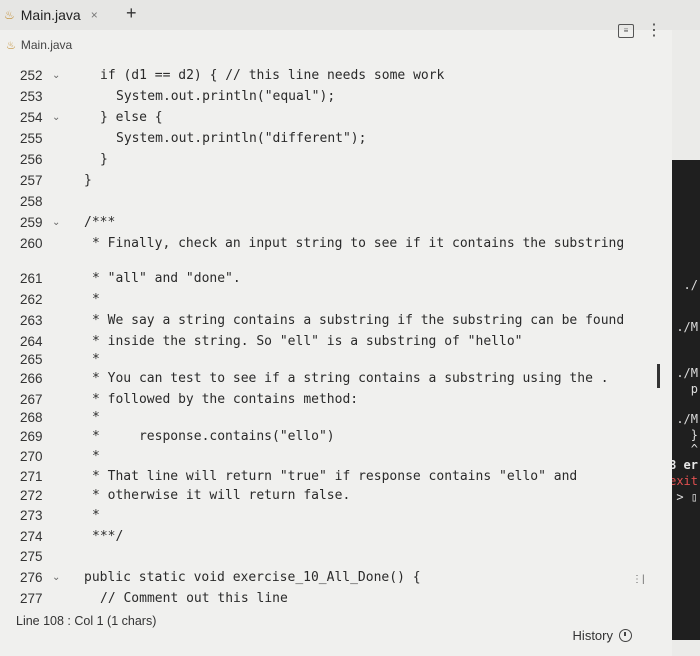 Image resolution: width=700 pixels, height=656 pixels. What do you see at coordinates (31, 96) in the screenshot?
I see `line-number: 253` at bounding box center [31, 96].